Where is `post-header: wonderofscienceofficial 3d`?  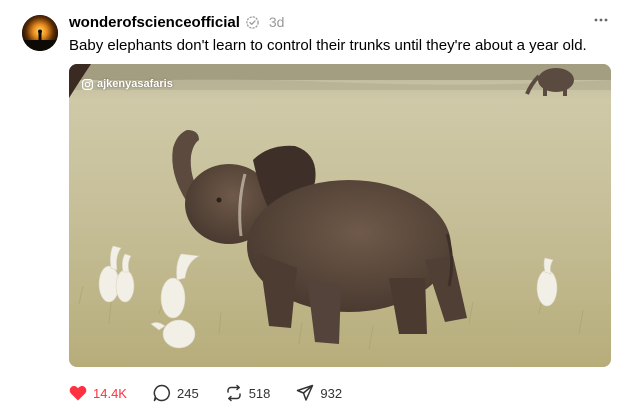 post-header: wonderofscienceofficial 3d is located at coordinates (176, 22).